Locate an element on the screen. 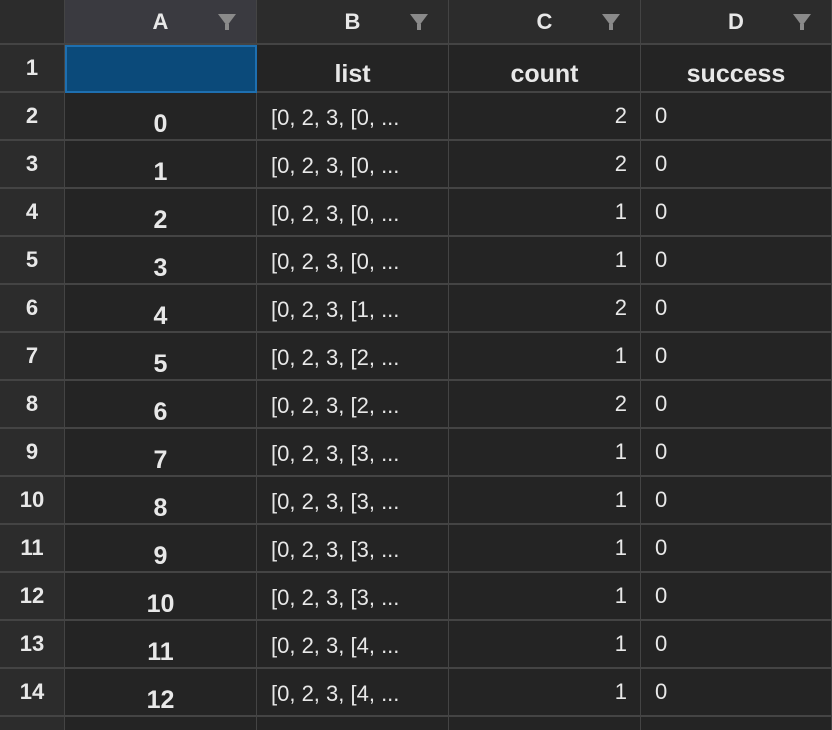 This screenshot has width=832, height=730. column-letter: D is located at coordinates (736, 21).